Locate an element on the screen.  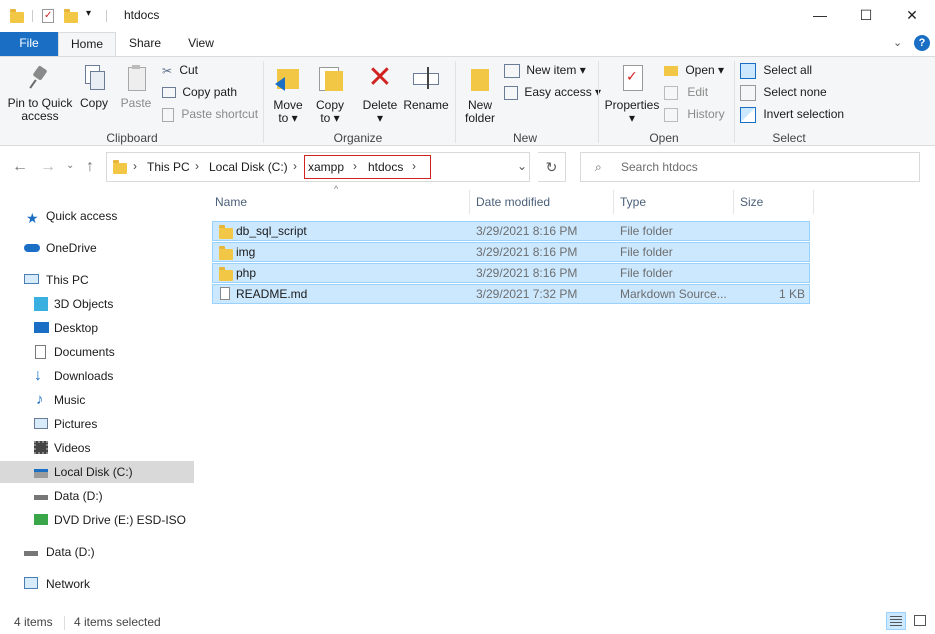
breadcrumb-local-disk: Local Disk (C:) is located at coordinates (248, 167).